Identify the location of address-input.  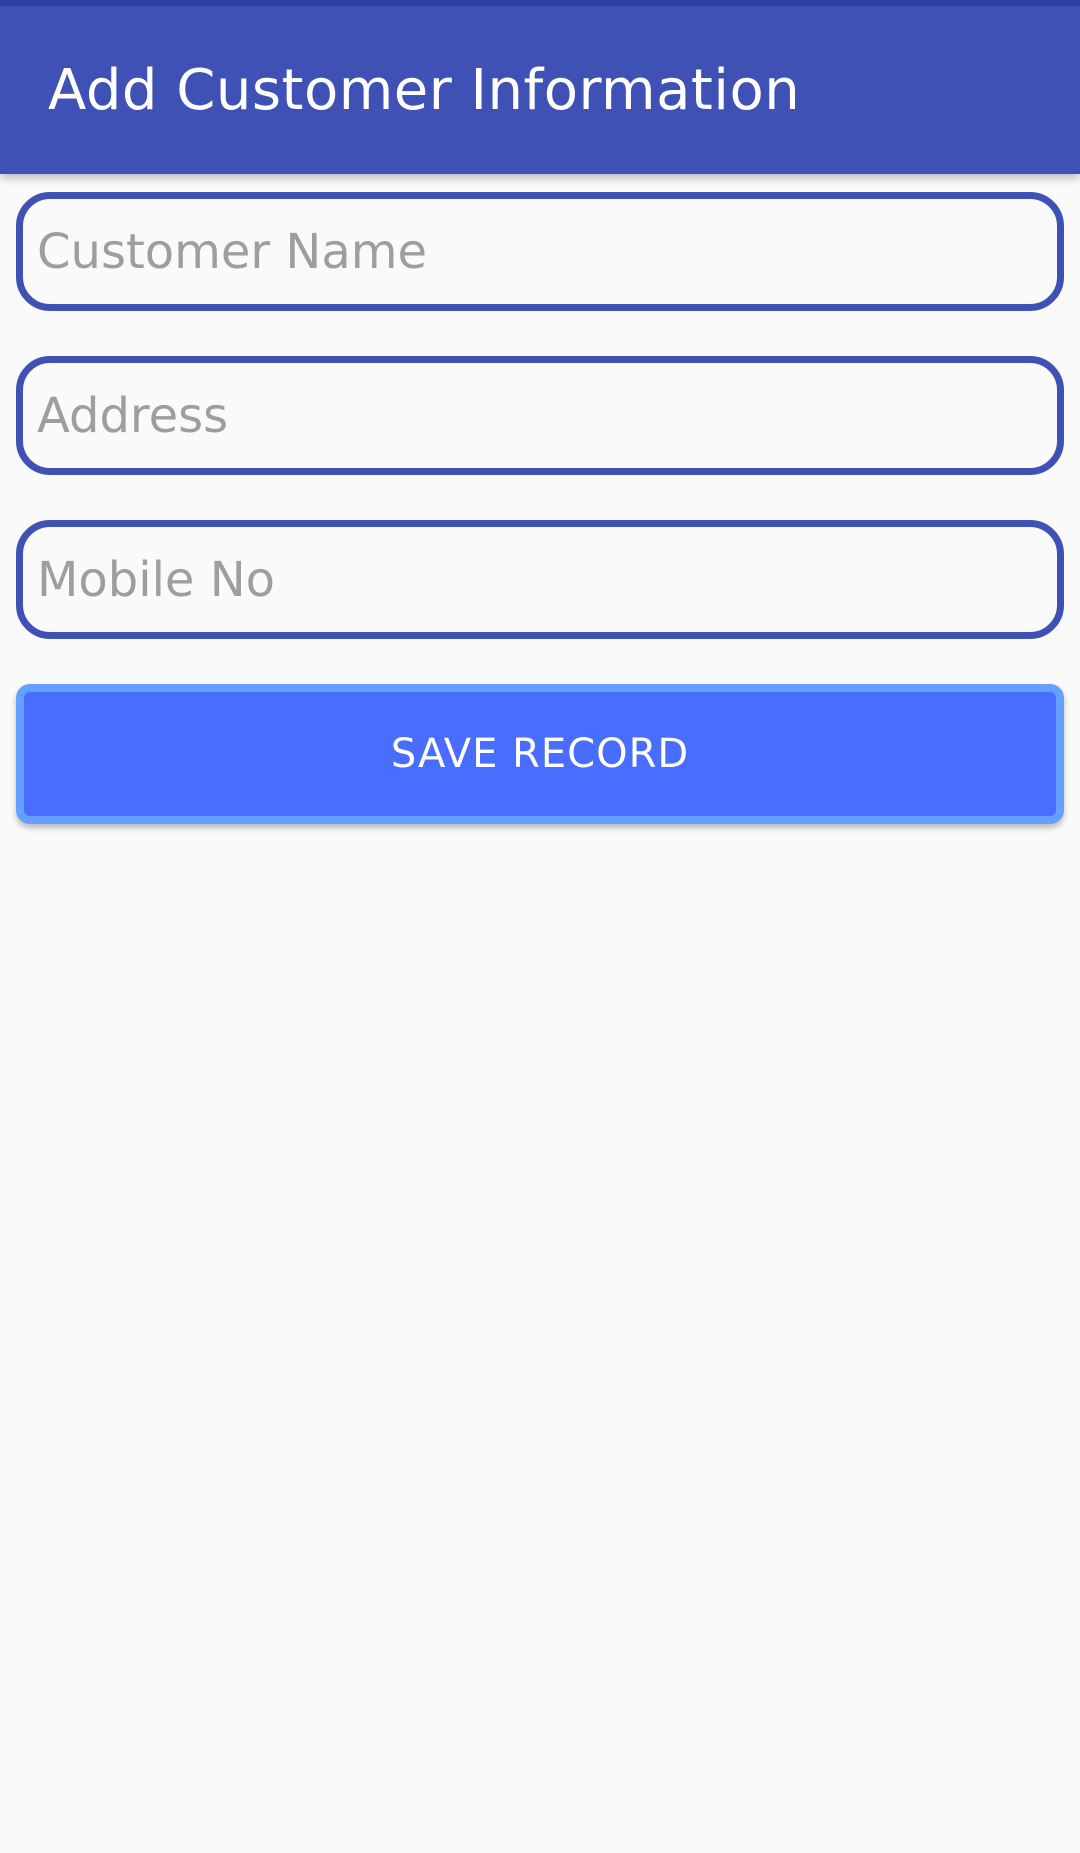
(540, 415).